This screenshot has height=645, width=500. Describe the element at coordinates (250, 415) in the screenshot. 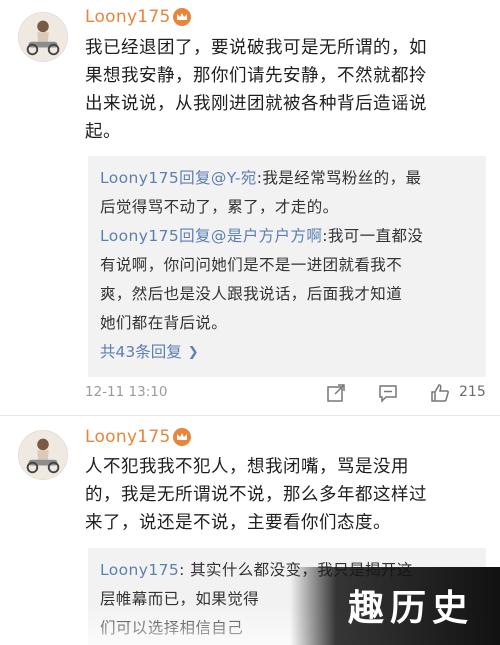

I see `divider` at that location.